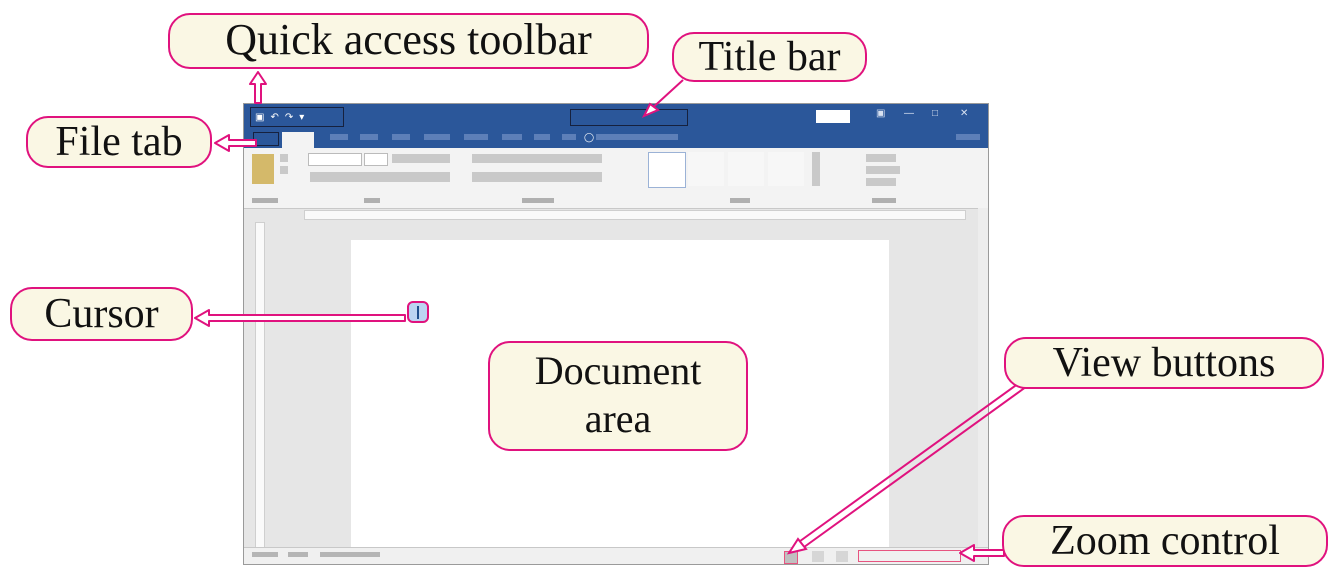 Image resolution: width=1334 pixels, height=569 pixels. Describe the element at coordinates (1164, 363) in the screenshot. I see `callout-view-buttons: View buttons` at that location.